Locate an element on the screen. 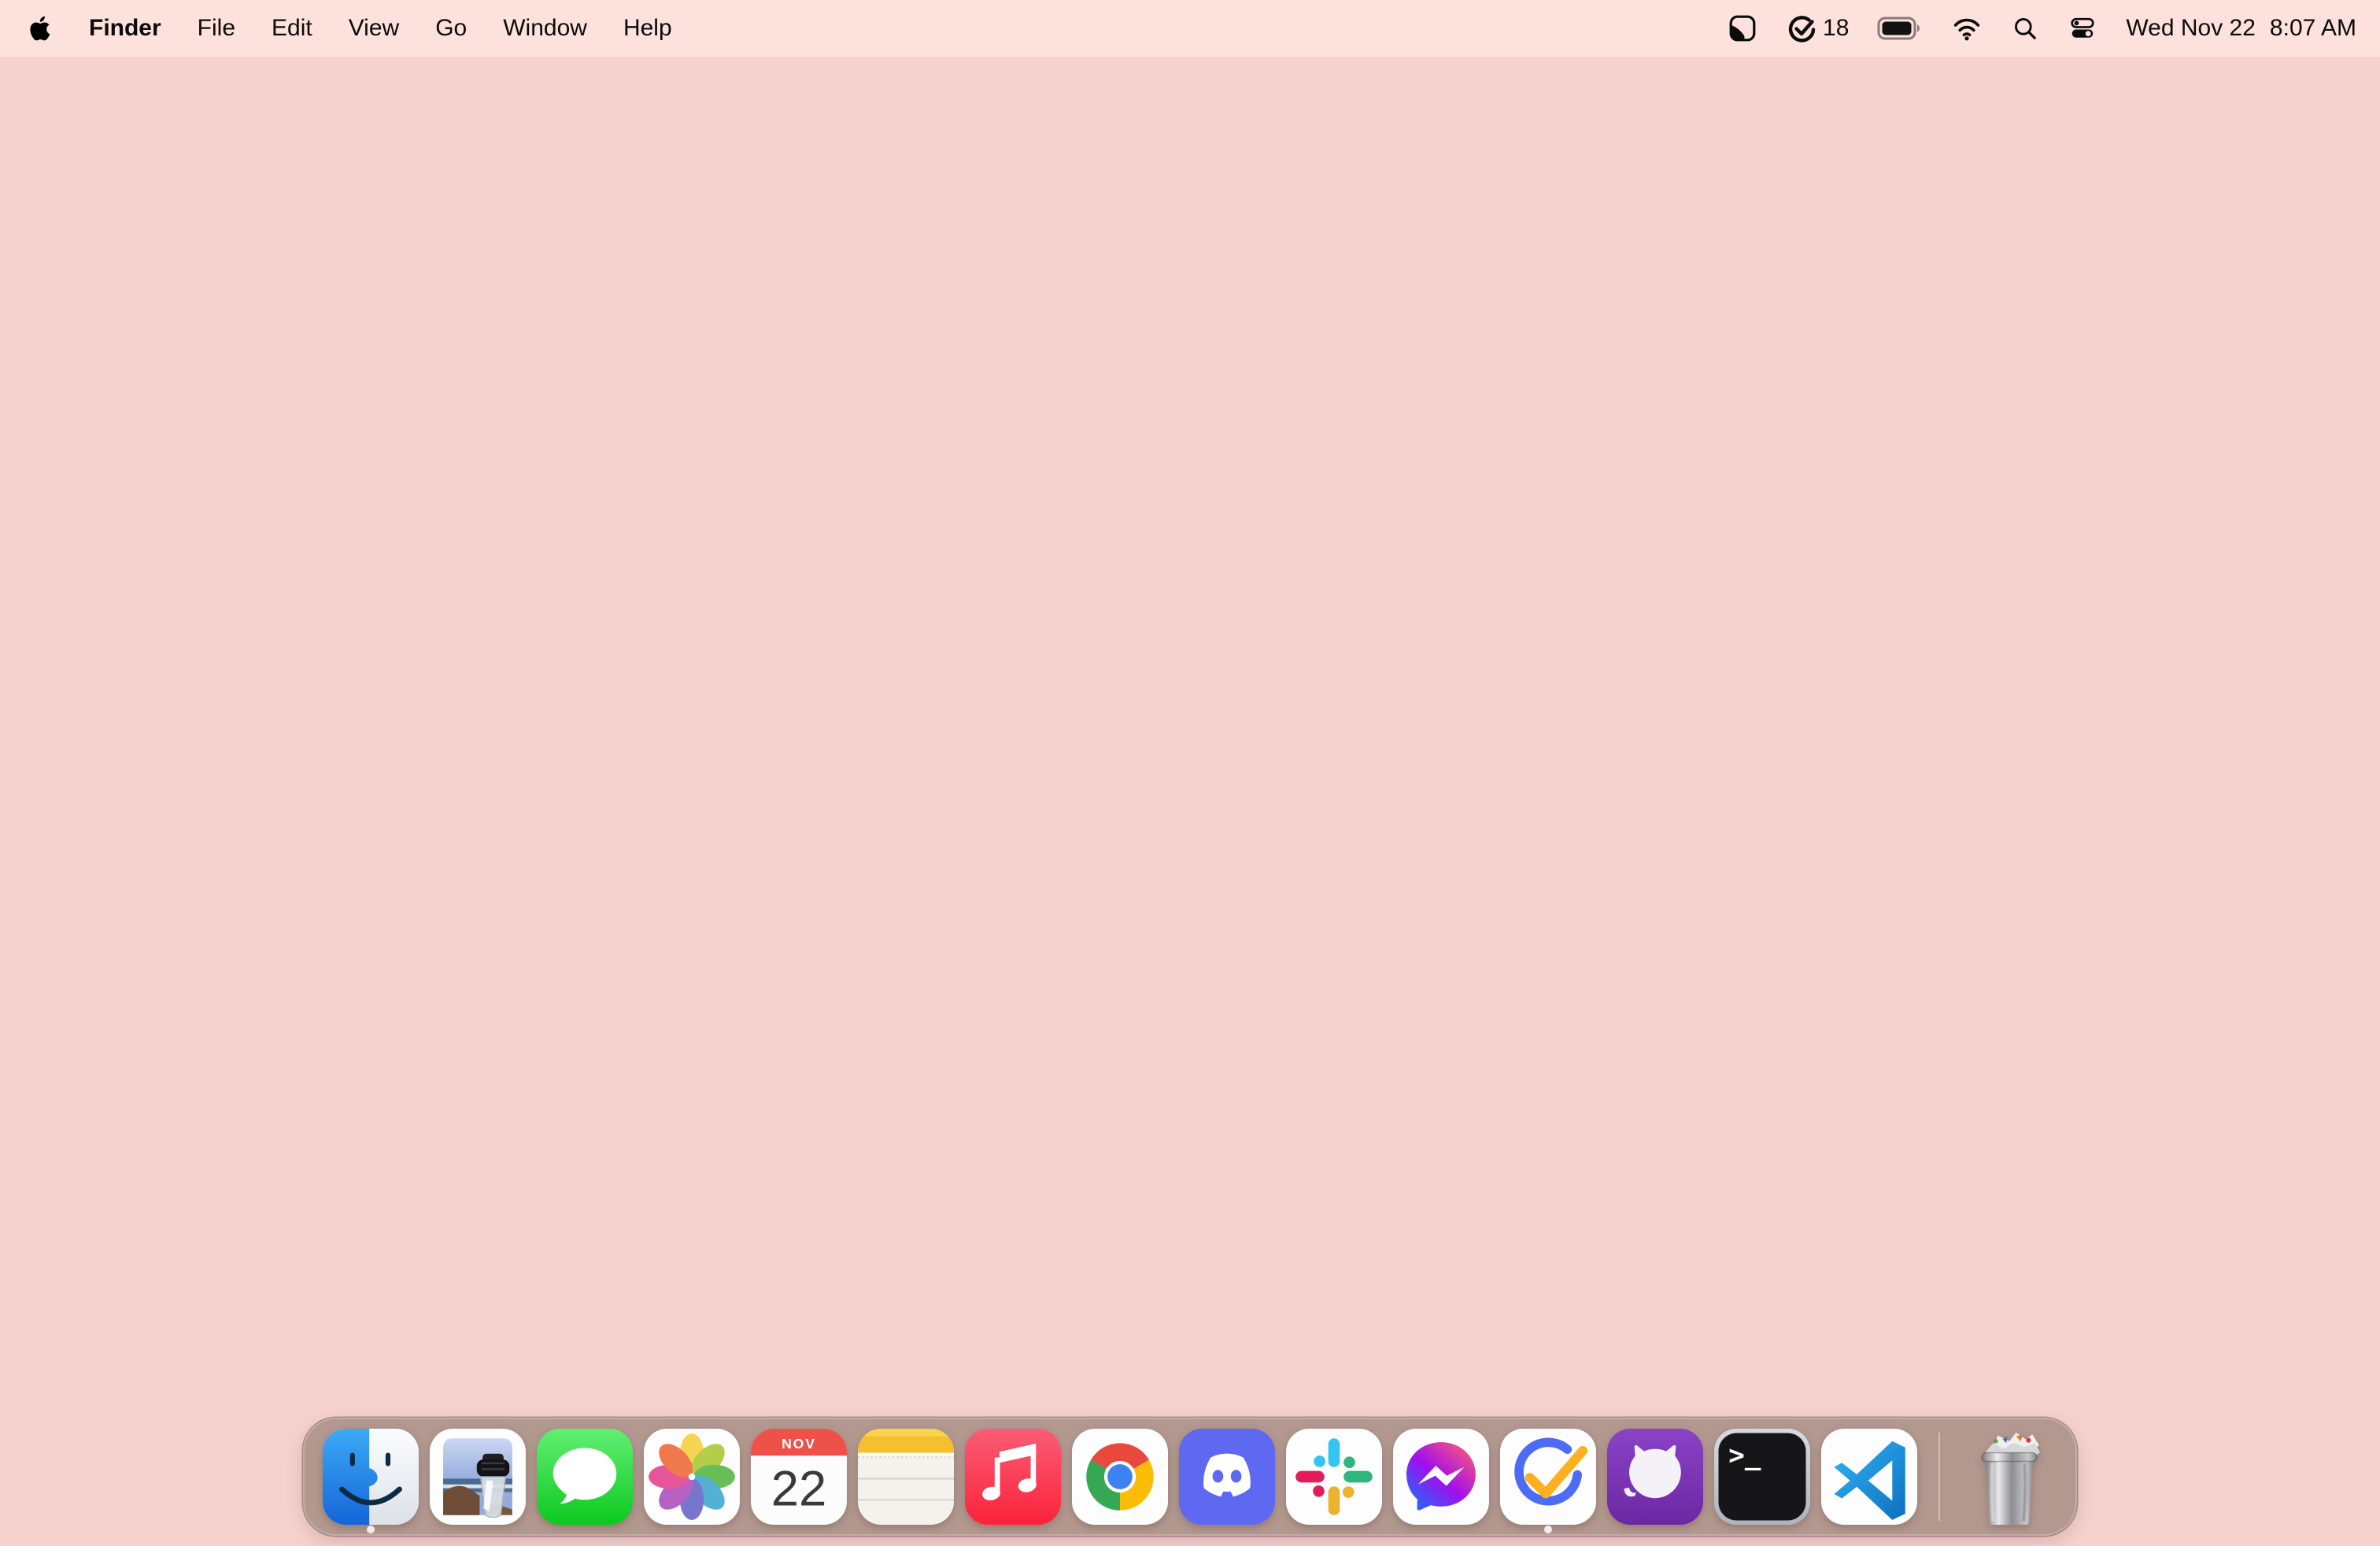 This screenshot has height=1546, width=2380. menu-bar-clock: Wed Nov 22 8:07 AM is located at coordinates (2241, 28).